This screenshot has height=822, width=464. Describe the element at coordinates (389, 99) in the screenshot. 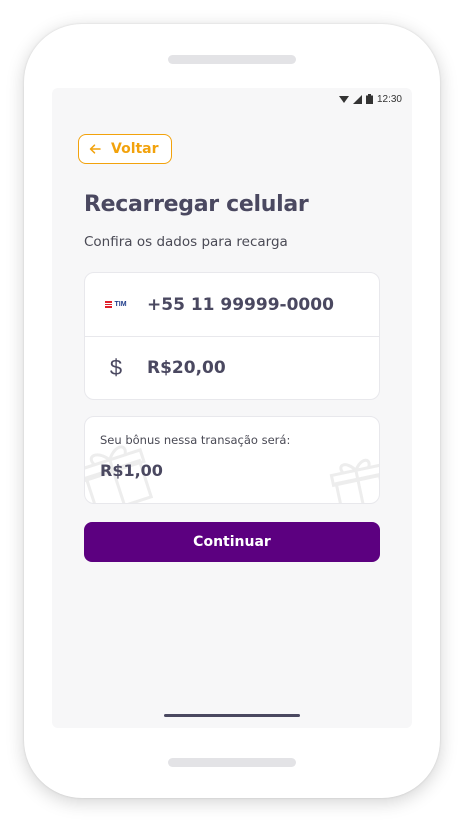

I see `status-time: 12:30` at that location.